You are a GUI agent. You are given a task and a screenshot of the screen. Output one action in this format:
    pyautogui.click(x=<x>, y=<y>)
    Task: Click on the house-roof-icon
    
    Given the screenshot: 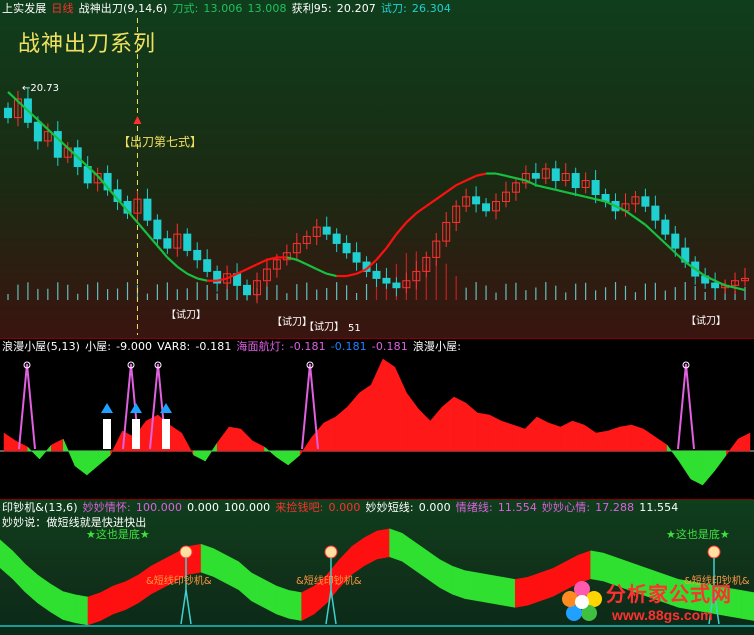 What is the action you would take?
    pyautogui.click(x=107, y=408)
    